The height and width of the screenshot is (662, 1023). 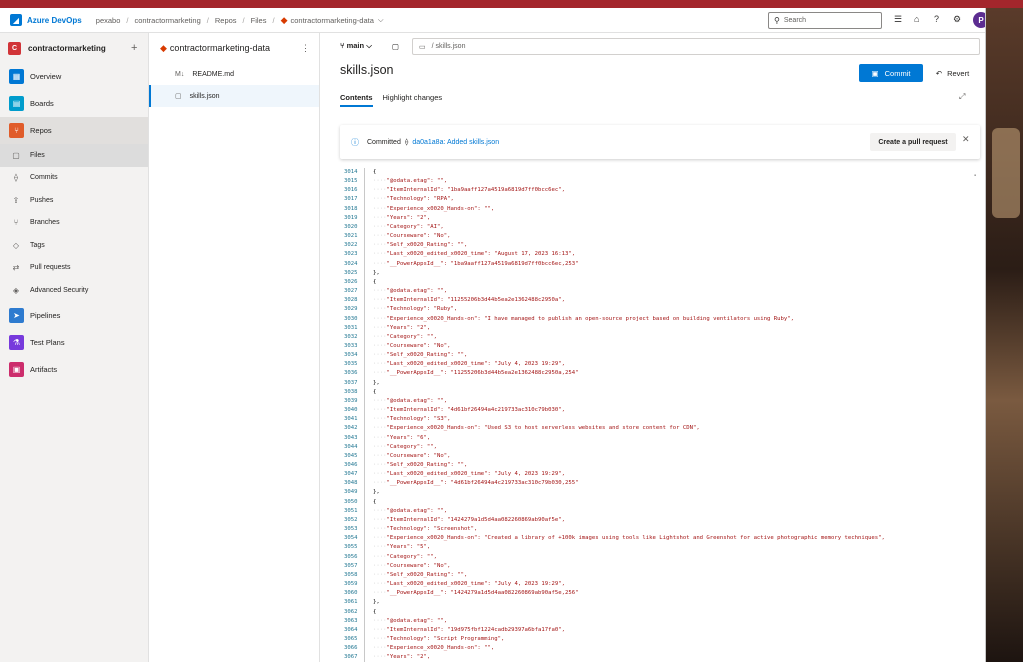 What do you see at coordinates (412, 345) in the screenshot?
I see `line-text: ····"Courseware": "No",` at bounding box center [412, 345].